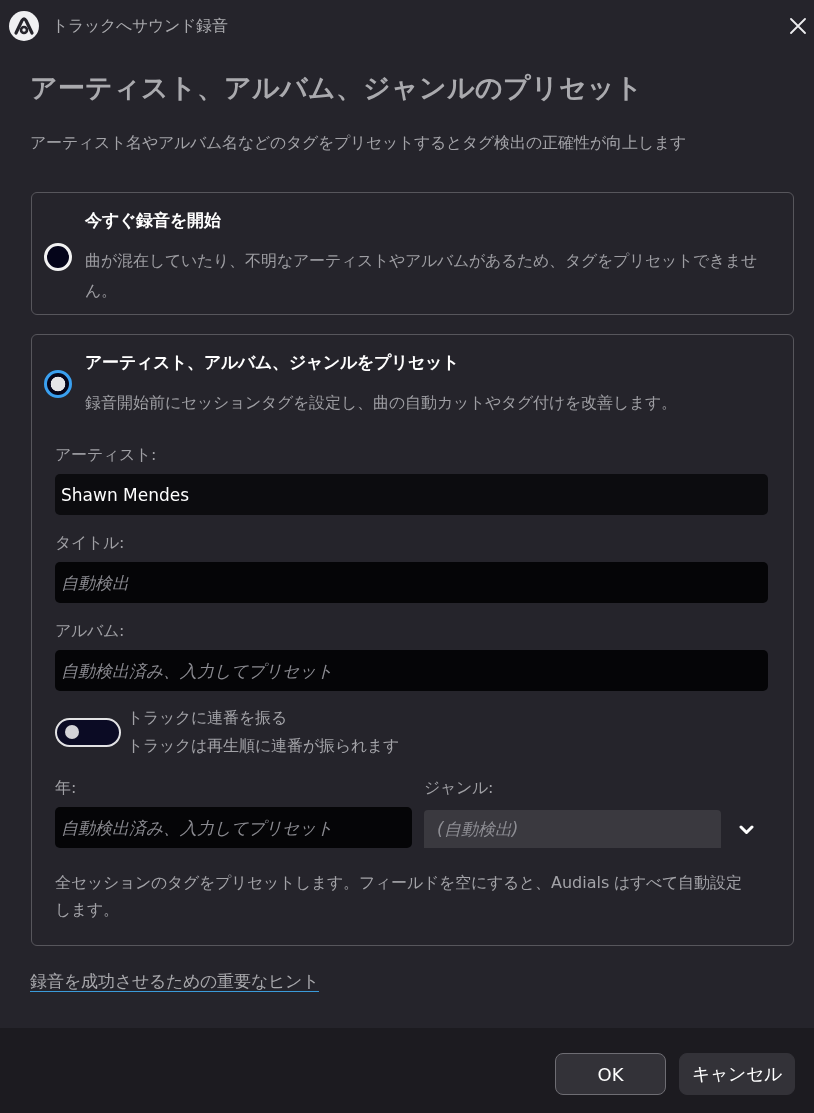 The width and height of the screenshot is (814, 1113). I want to click on toggle-hint: トラックは再生順に連番が振られます, so click(263, 746).